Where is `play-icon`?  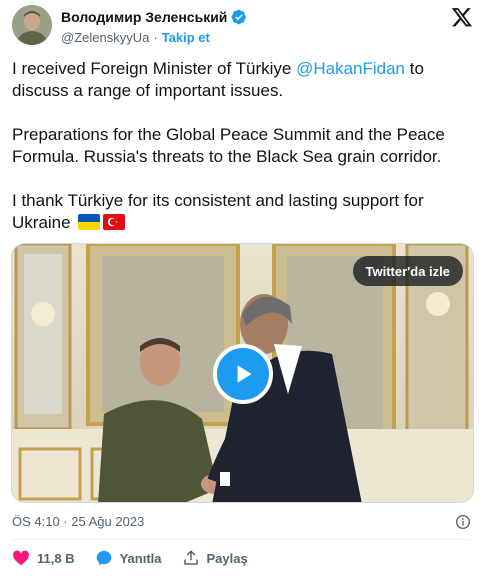 play-icon is located at coordinates (244, 374).